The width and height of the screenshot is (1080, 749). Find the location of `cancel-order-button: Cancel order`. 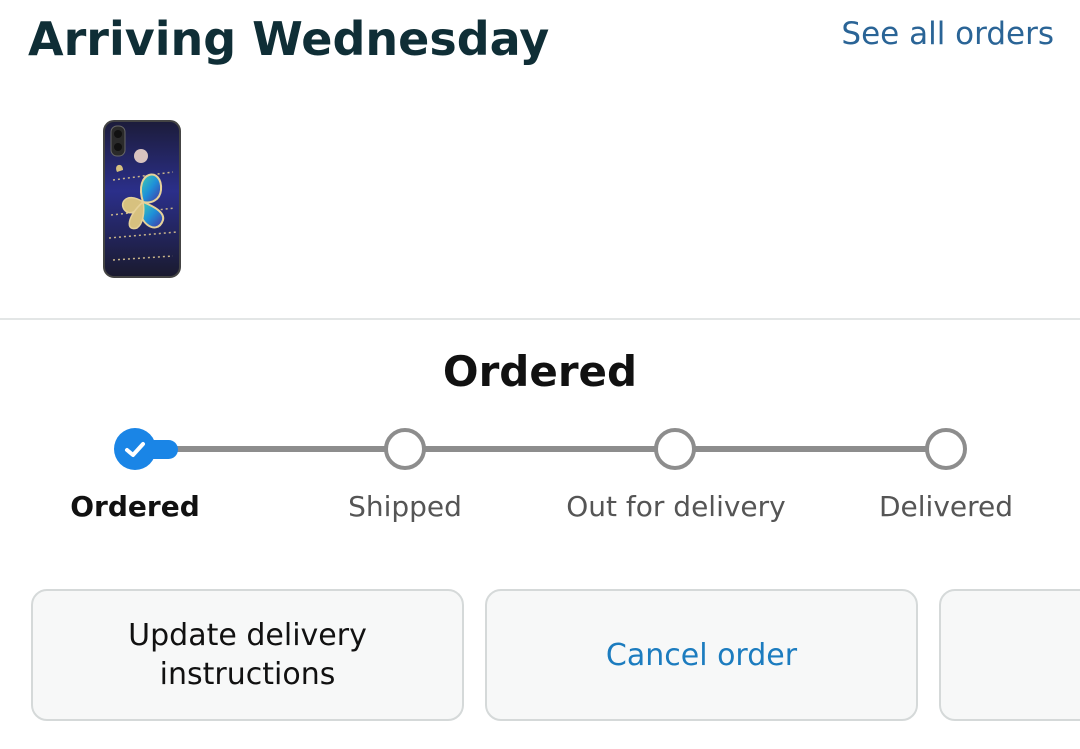

cancel-order-button: Cancel order is located at coordinates (701, 655).